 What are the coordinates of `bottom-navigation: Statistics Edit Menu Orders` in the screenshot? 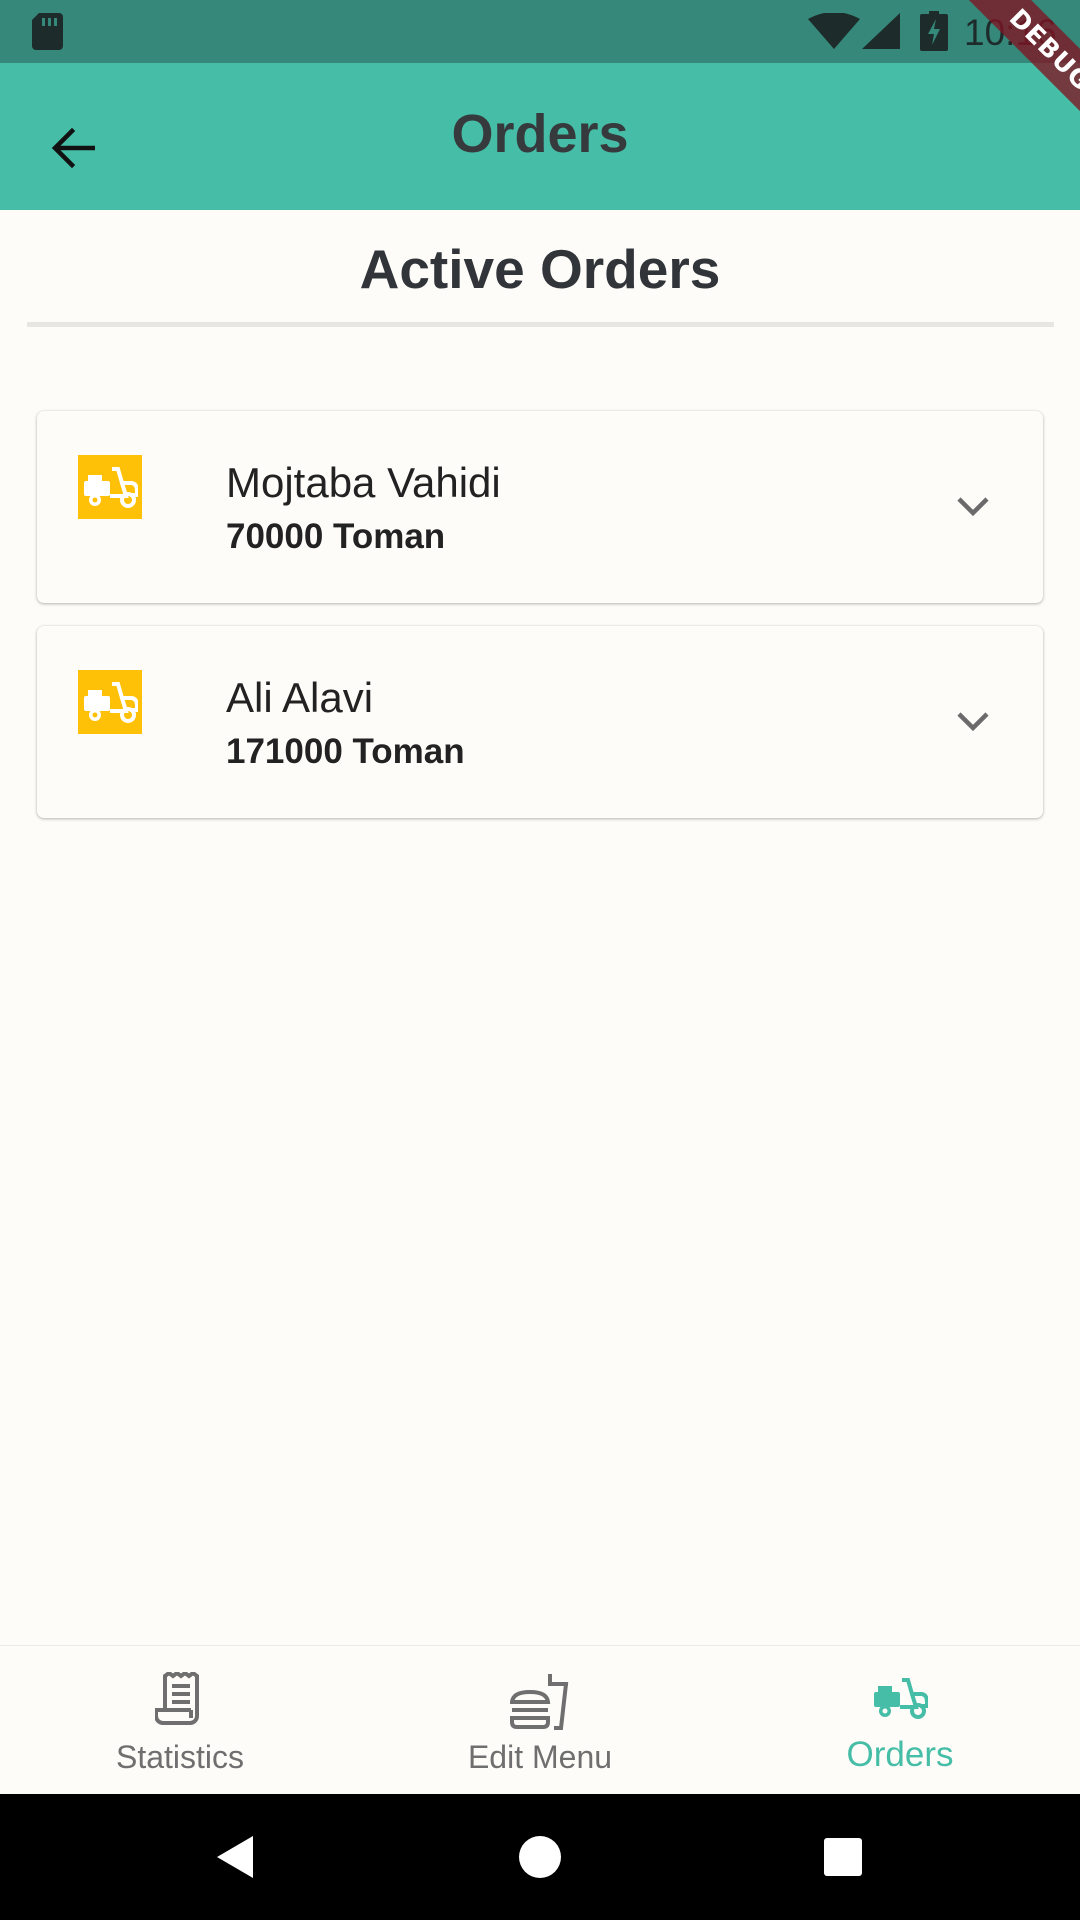 It's located at (540, 1719).